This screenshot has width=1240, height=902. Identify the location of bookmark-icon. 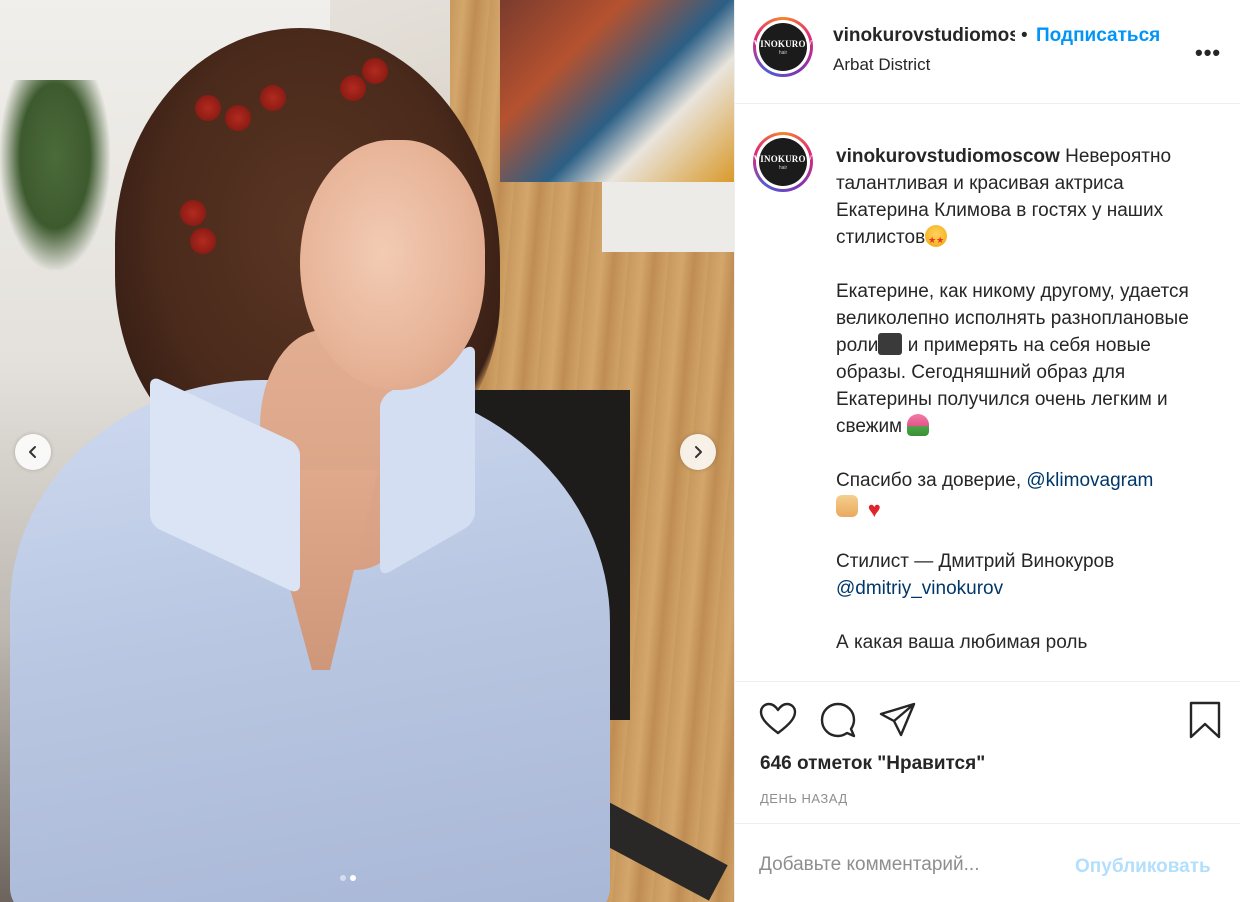
(1205, 720).